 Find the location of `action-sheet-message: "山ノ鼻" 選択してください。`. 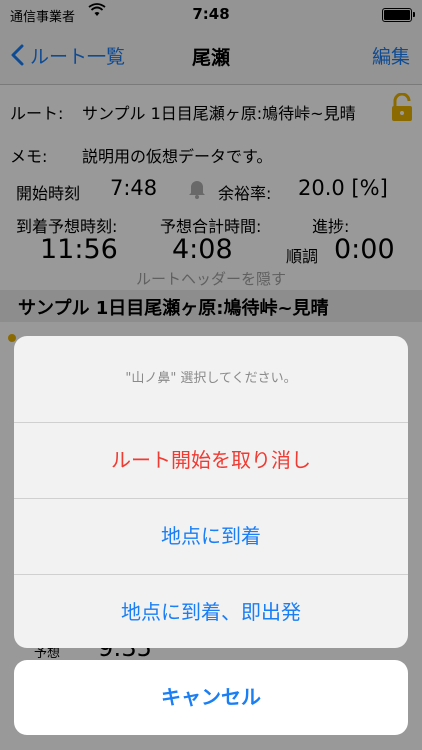

action-sheet-message: "山ノ鼻" 選択してください。 is located at coordinates (211, 379).